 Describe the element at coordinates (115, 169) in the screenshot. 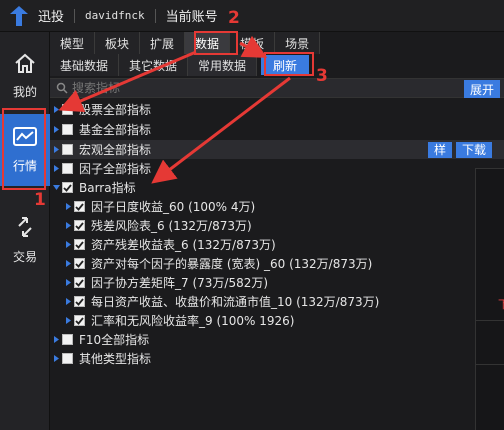

I see `tree-row-label: 因子全部指标` at that location.